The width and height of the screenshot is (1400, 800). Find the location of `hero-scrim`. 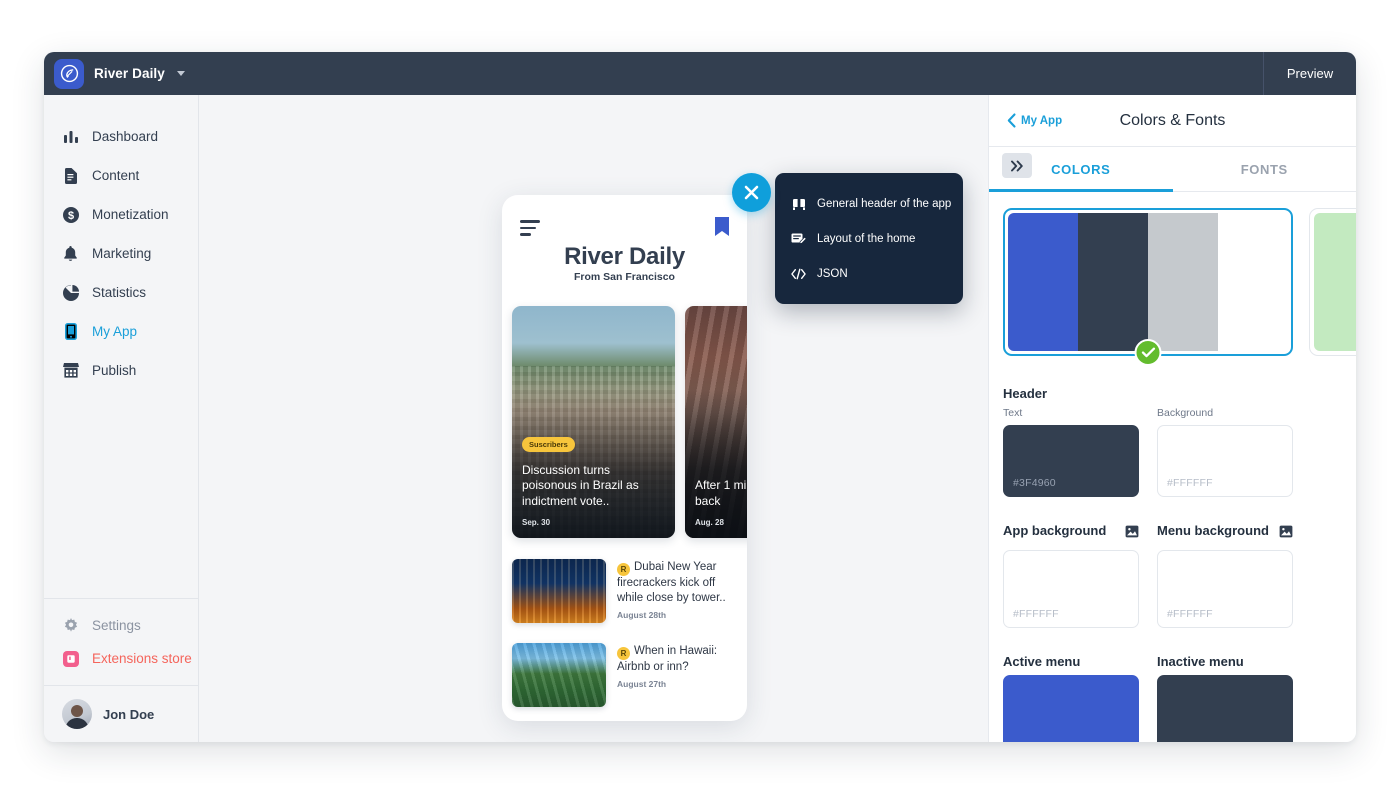

hero-scrim is located at coordinates (716, 463).